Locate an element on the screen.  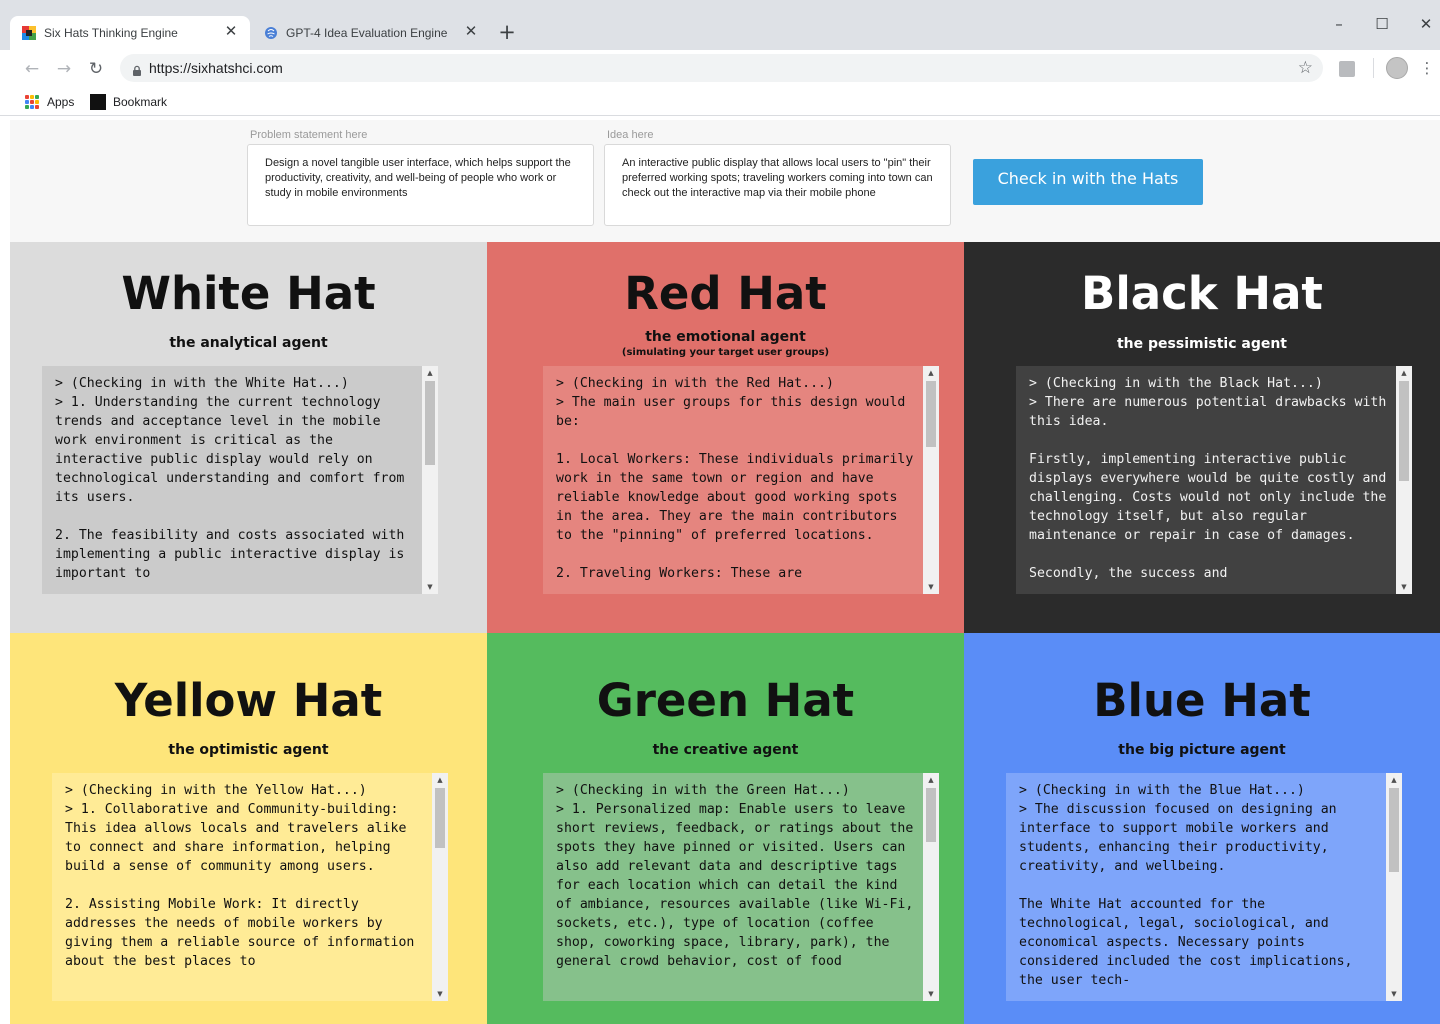
back-arrow-icon: ← is located at coordinates (32, 69).